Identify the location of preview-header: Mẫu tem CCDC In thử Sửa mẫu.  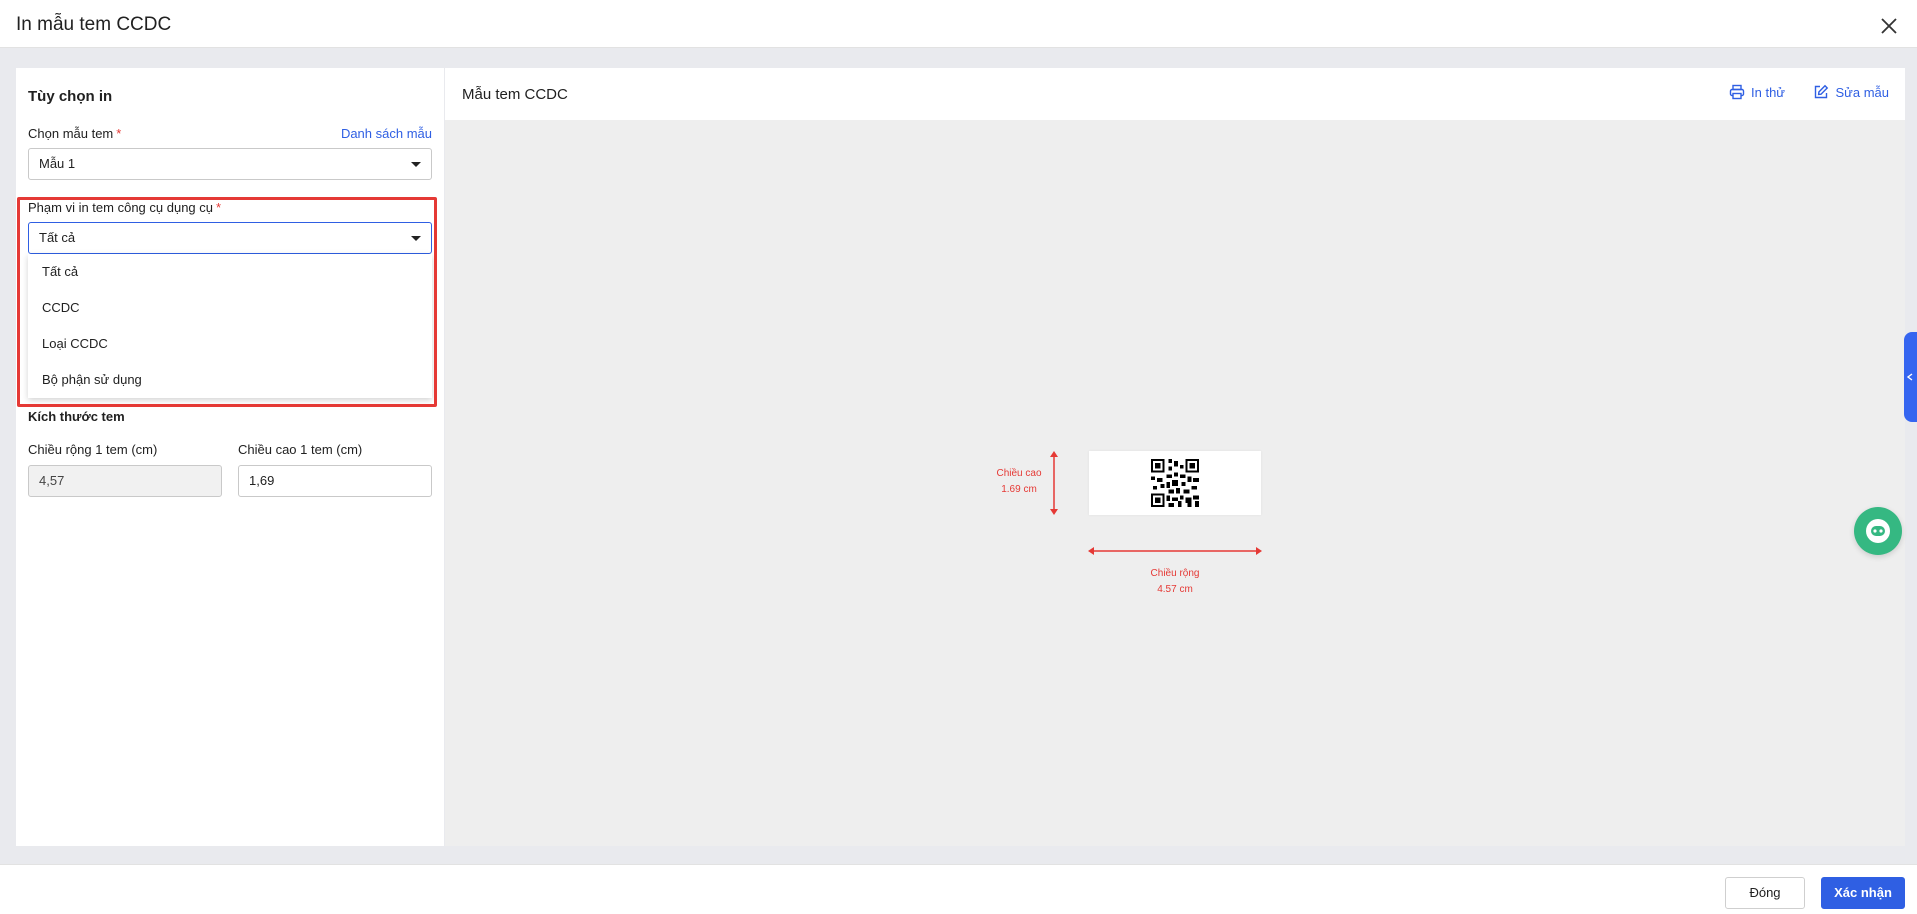
(1175, 94).